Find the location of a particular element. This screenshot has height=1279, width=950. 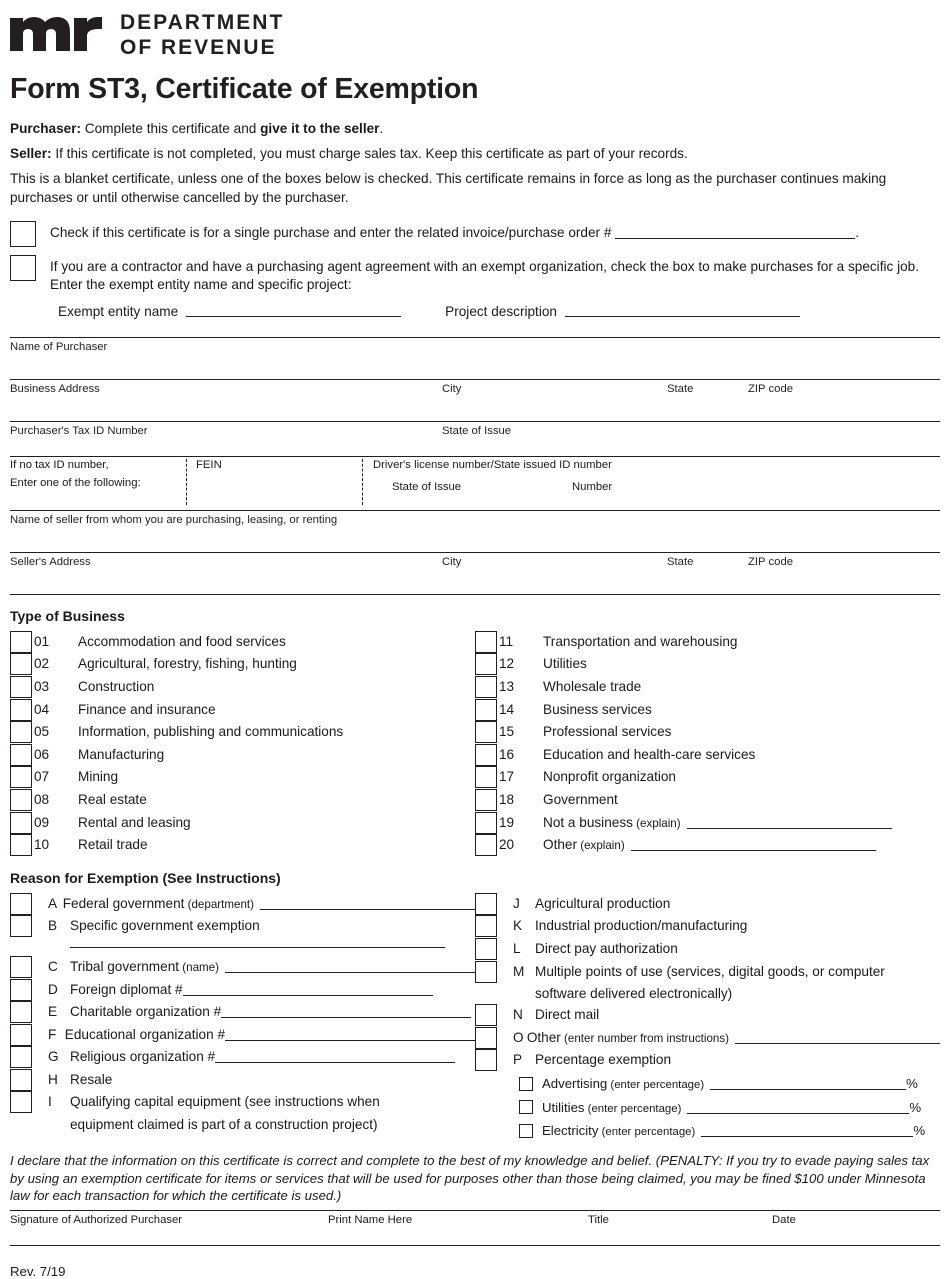

percentage-paren: (enter percentage) is located at coordinates (656, 1085).